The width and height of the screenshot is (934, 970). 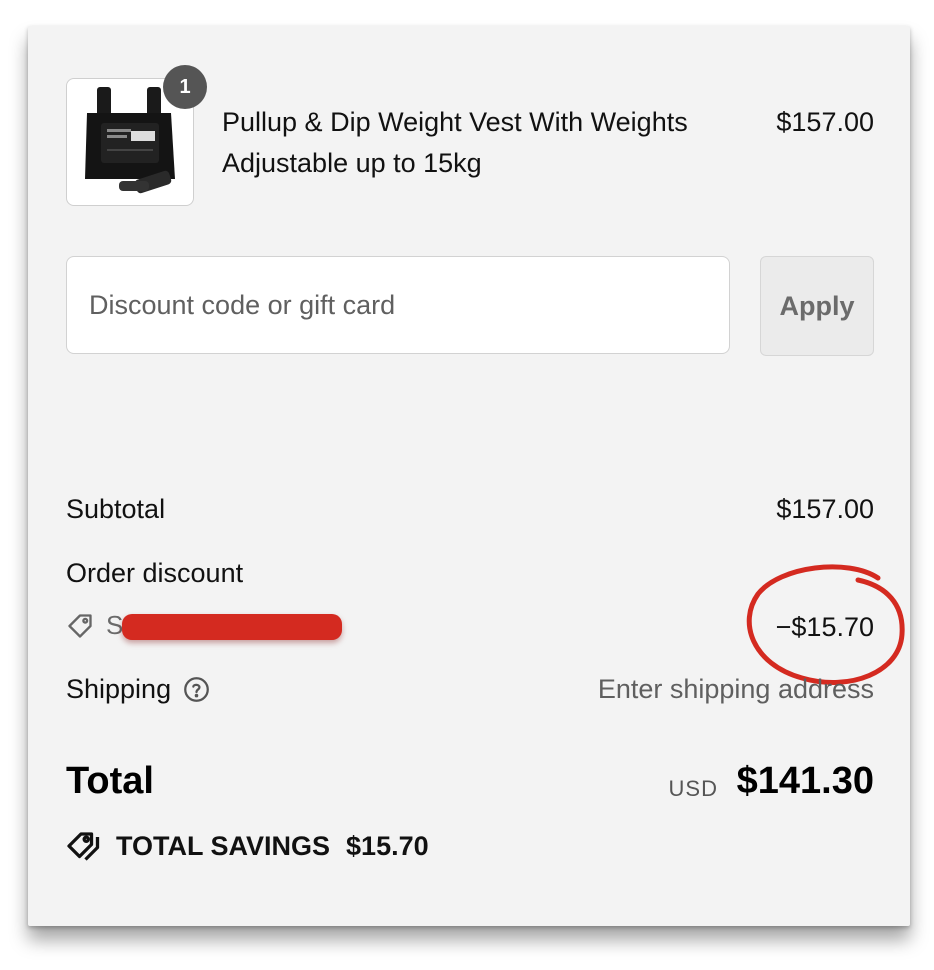 What do you see at coordinates (387, 845) in the screenshot?
I see `total-savings-value: $15.70` at bounding box center [387, 845].